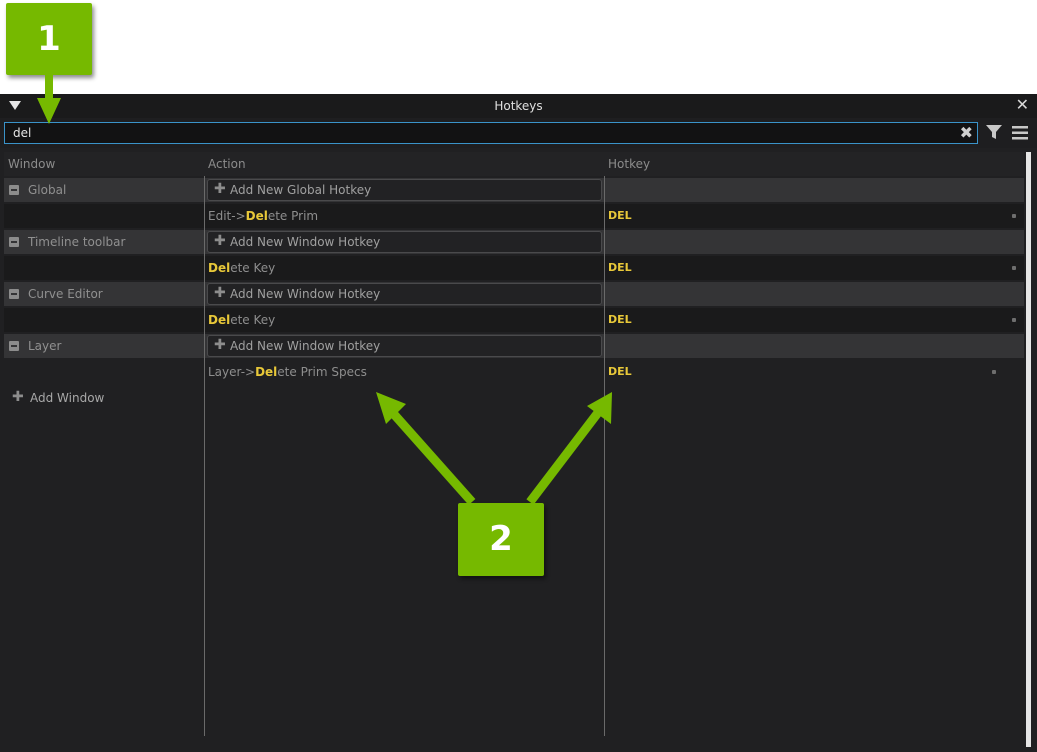 Image resolution: width=1037 pixels, height=752 pixels. Describe the element at coordinates (565, 456) in the screenshot. I see `arrow-to-hotkey-column` at that location.